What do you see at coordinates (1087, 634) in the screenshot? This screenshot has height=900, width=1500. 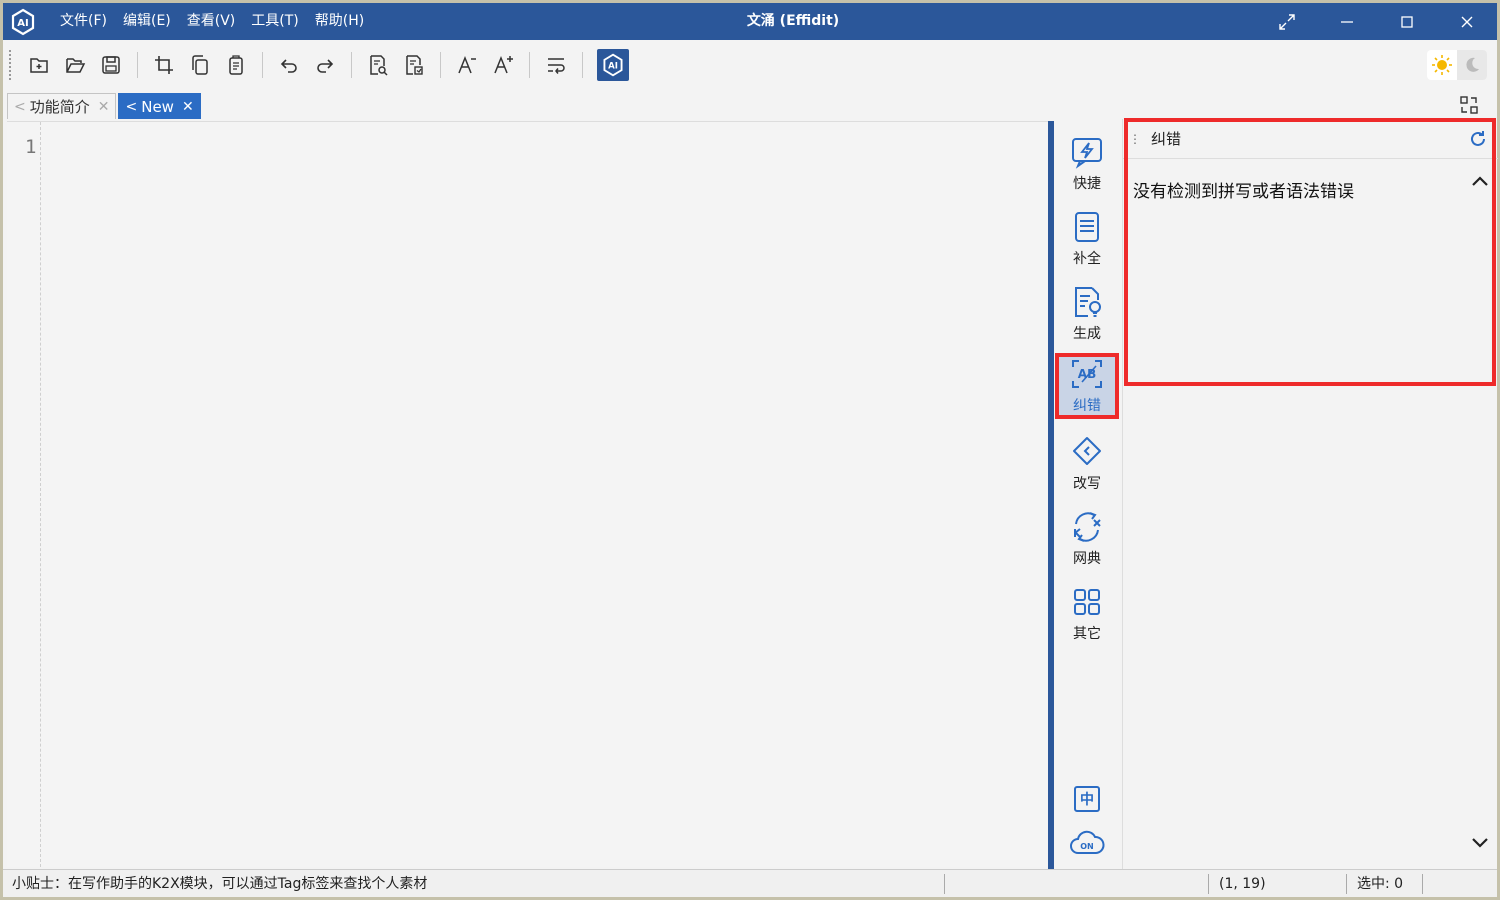 I see `side-item-label: 其它` at bounding box center [1087, 634].